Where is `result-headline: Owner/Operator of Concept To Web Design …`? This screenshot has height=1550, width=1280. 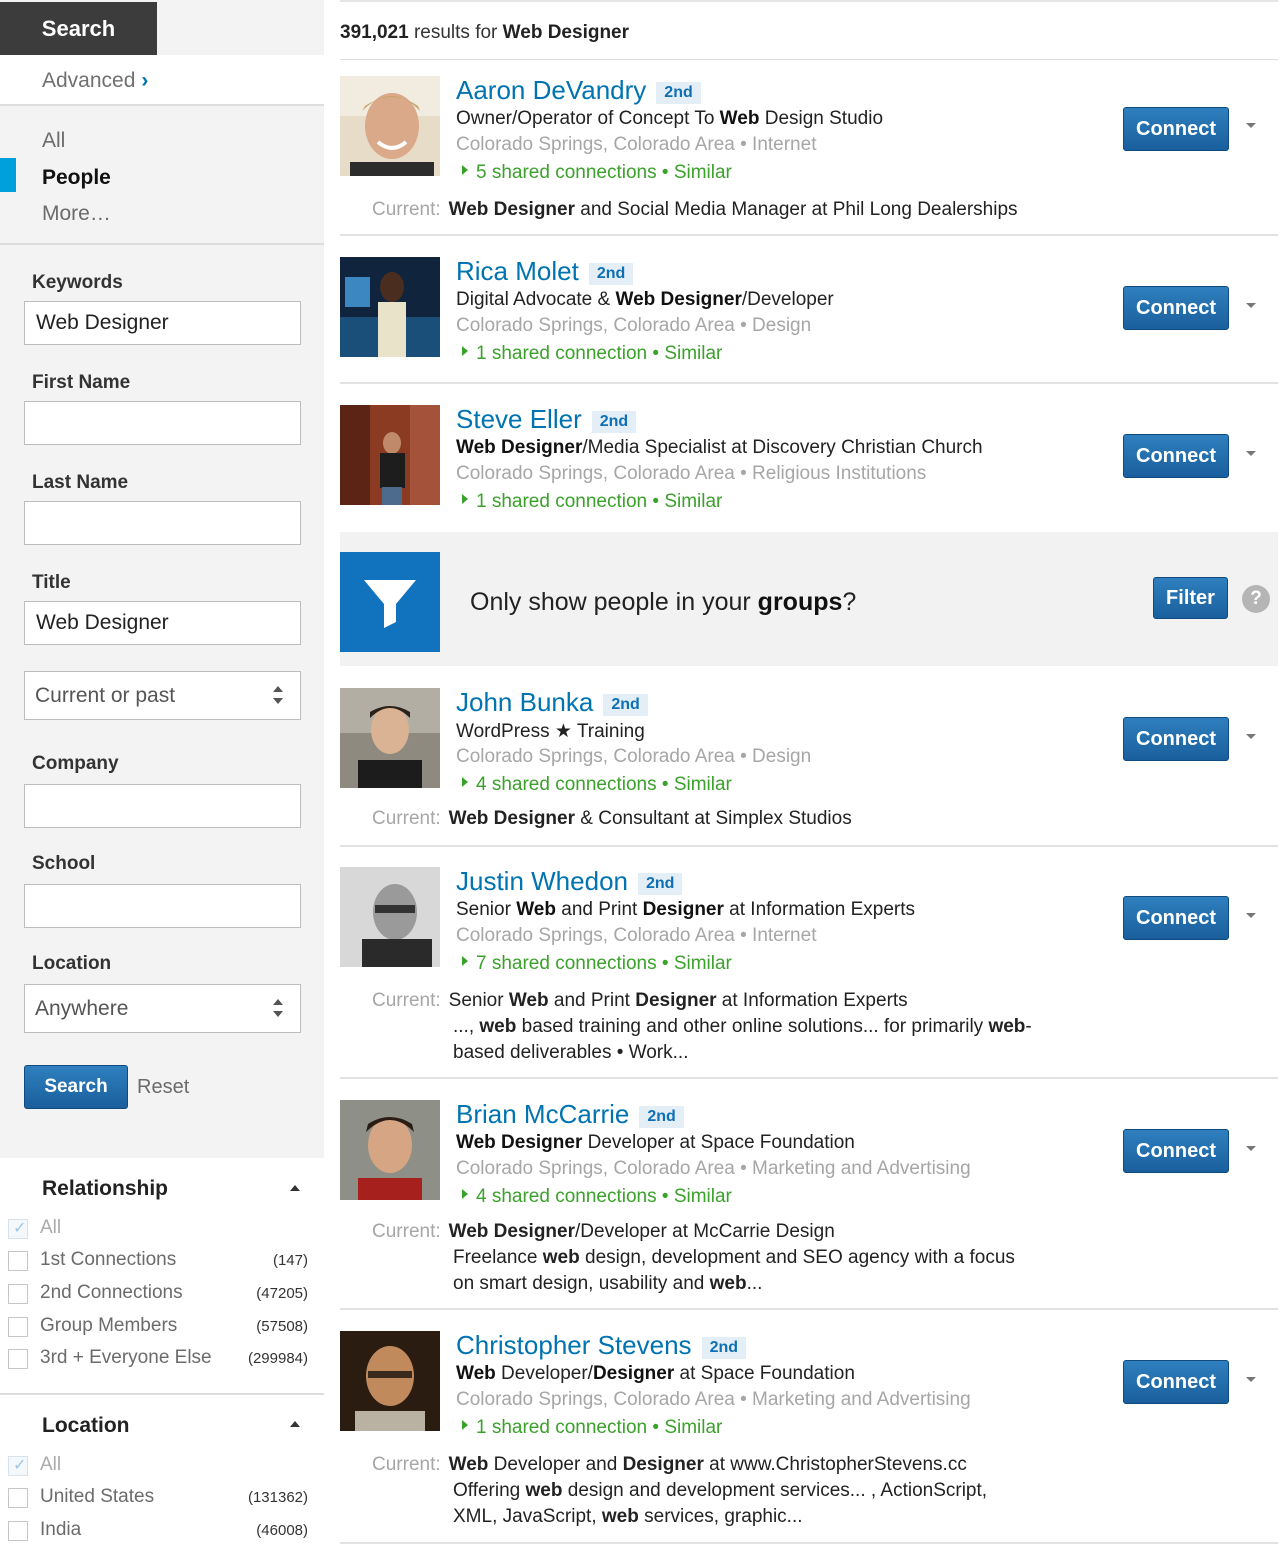 result-headline: Owner/Operator of Concept To Web Design … is located at coordinates (669, 119).